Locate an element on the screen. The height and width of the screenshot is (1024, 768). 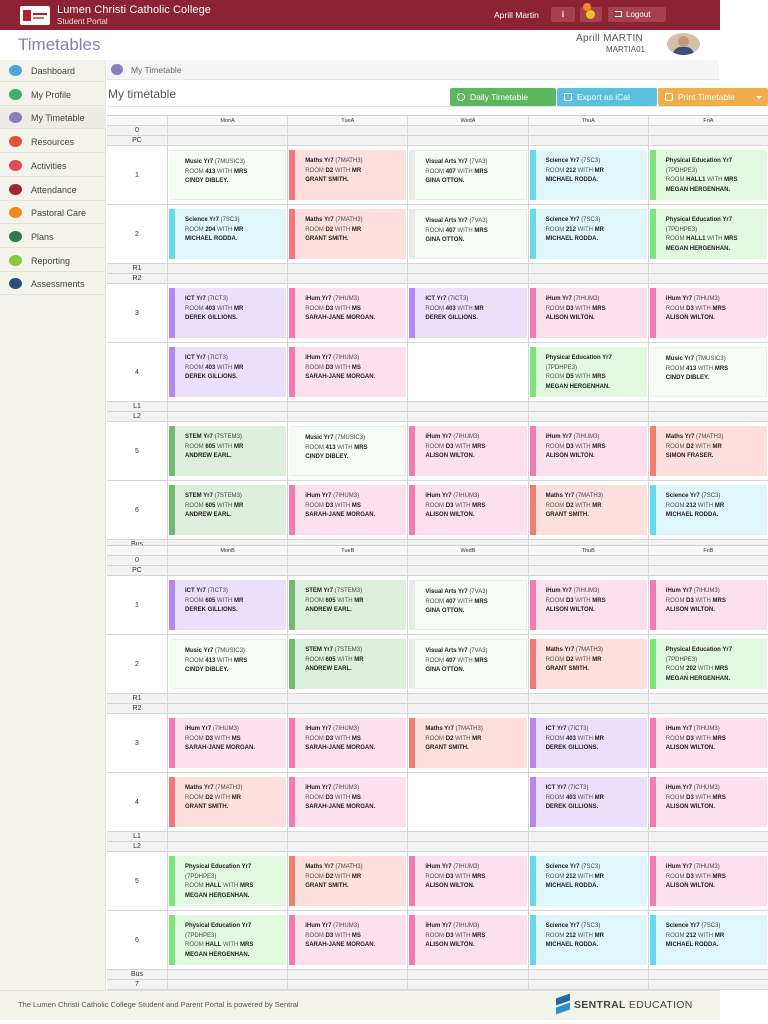
logout-button: Logout is located at coordinates (637, 14).